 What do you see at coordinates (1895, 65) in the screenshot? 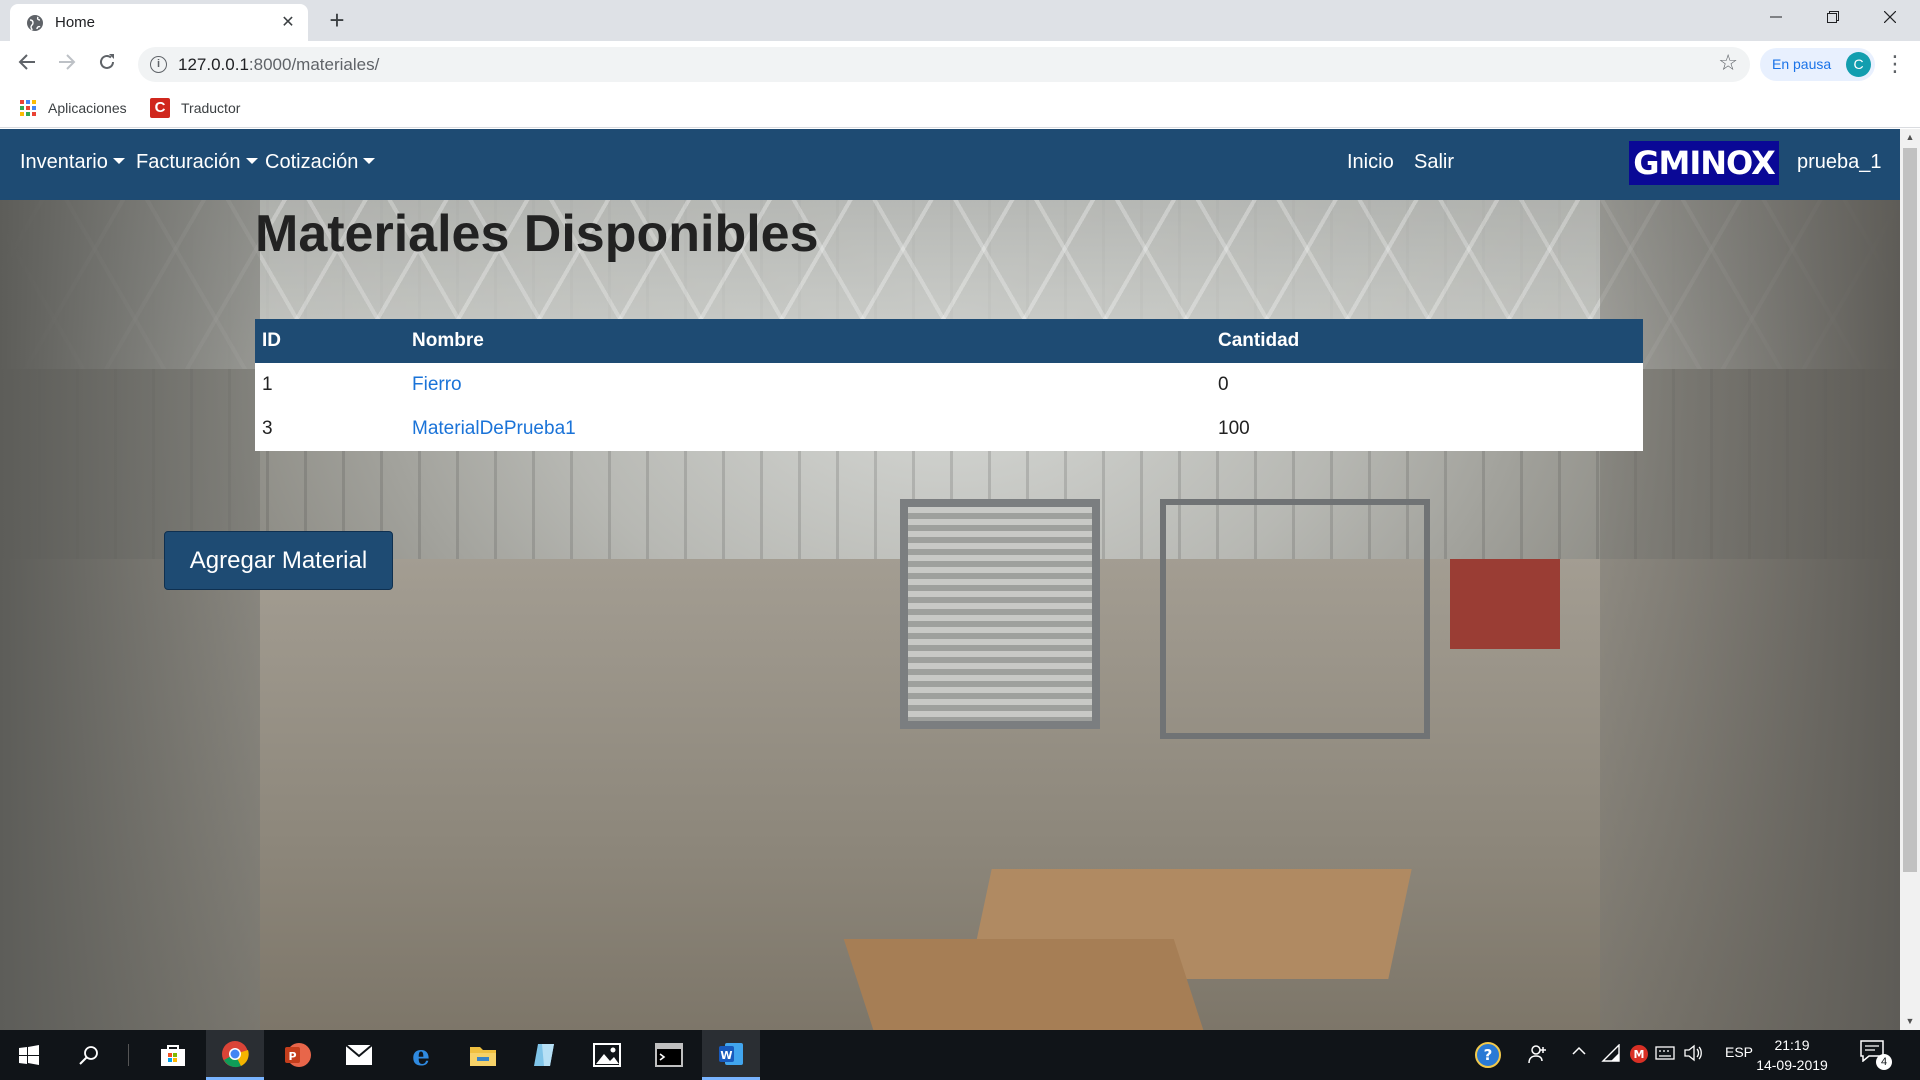
I see `browser-menu-icon: ⋮` at bounding box center [1895, 65].